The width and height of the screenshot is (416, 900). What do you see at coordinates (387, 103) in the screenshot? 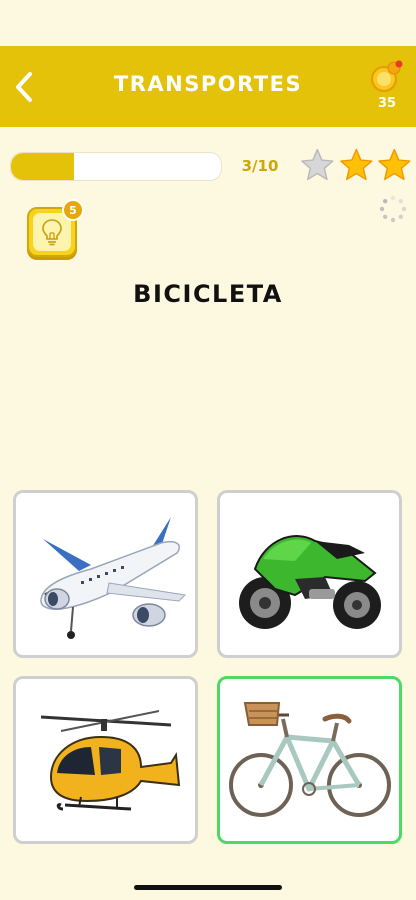
I see `coin-count: 35` at bounding box center [387, 103].